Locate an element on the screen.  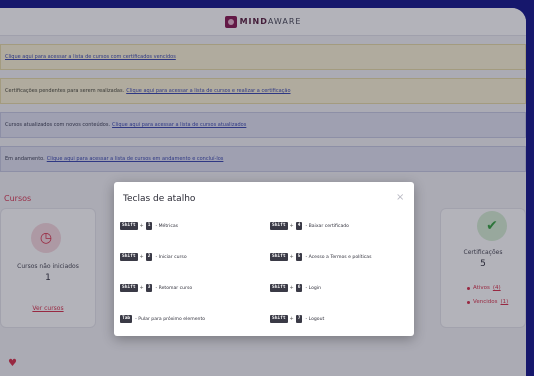
shortcut-start-course: Shift + 2 - Iniciar curso is located at coordinates (153, 257).